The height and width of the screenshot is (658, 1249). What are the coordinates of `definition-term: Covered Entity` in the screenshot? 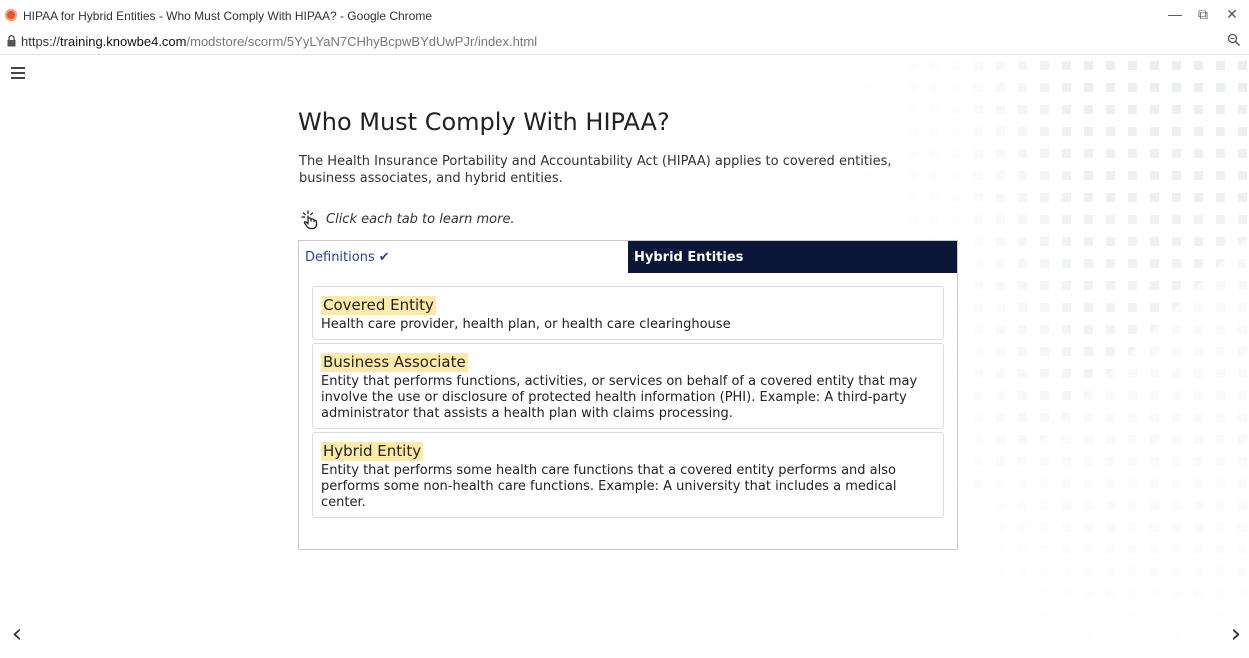 It's located at (378, 305).